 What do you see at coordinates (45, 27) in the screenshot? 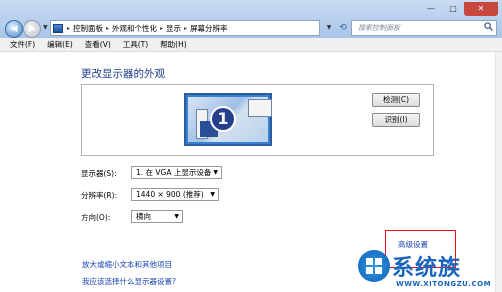
I see `recent-pages-dropdown-icon: ▼` at bounding box center [45, 27].